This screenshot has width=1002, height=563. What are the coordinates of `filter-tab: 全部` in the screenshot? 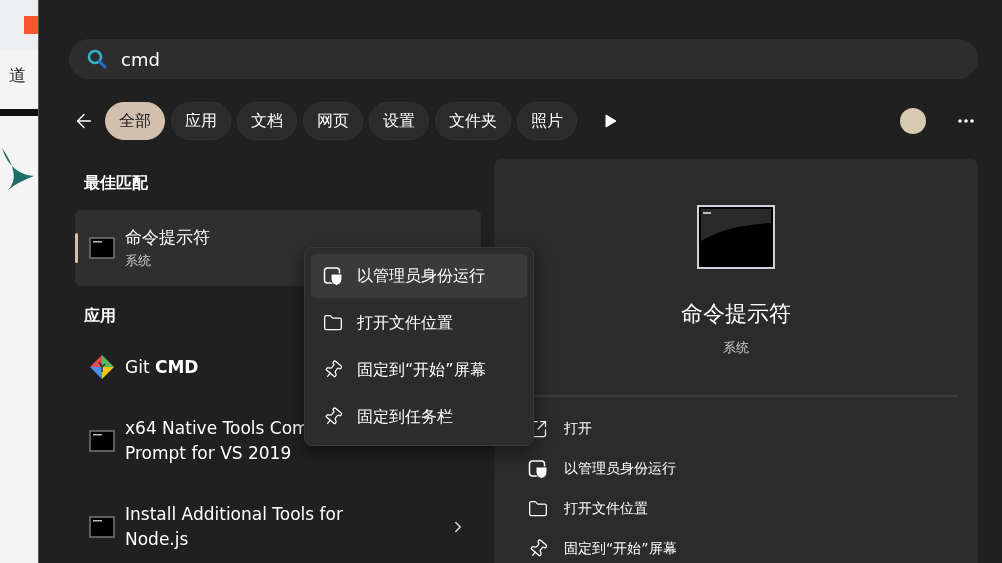 It's located at (135, 121).